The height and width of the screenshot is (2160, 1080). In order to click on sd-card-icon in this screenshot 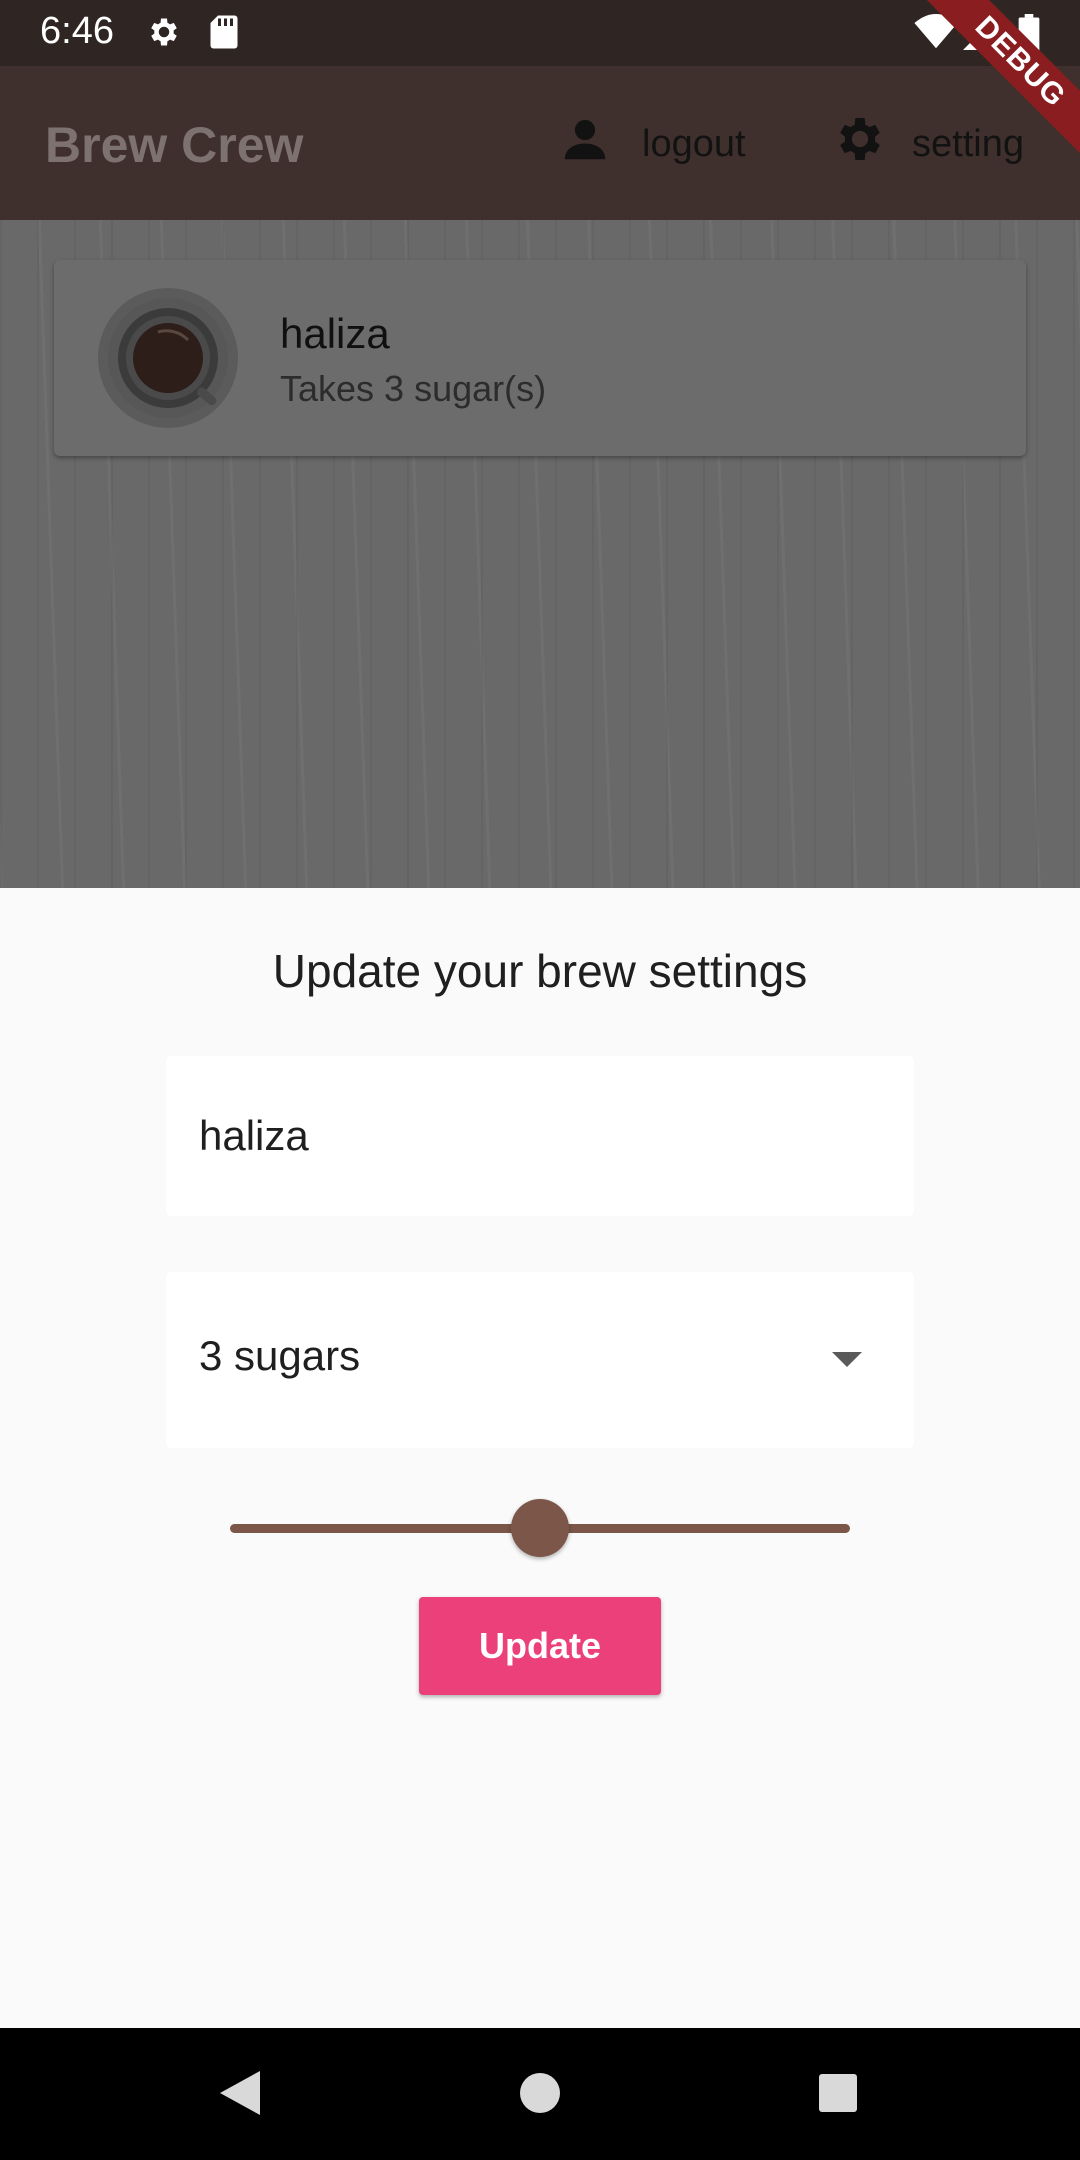, I will do `click(224, 34)`.